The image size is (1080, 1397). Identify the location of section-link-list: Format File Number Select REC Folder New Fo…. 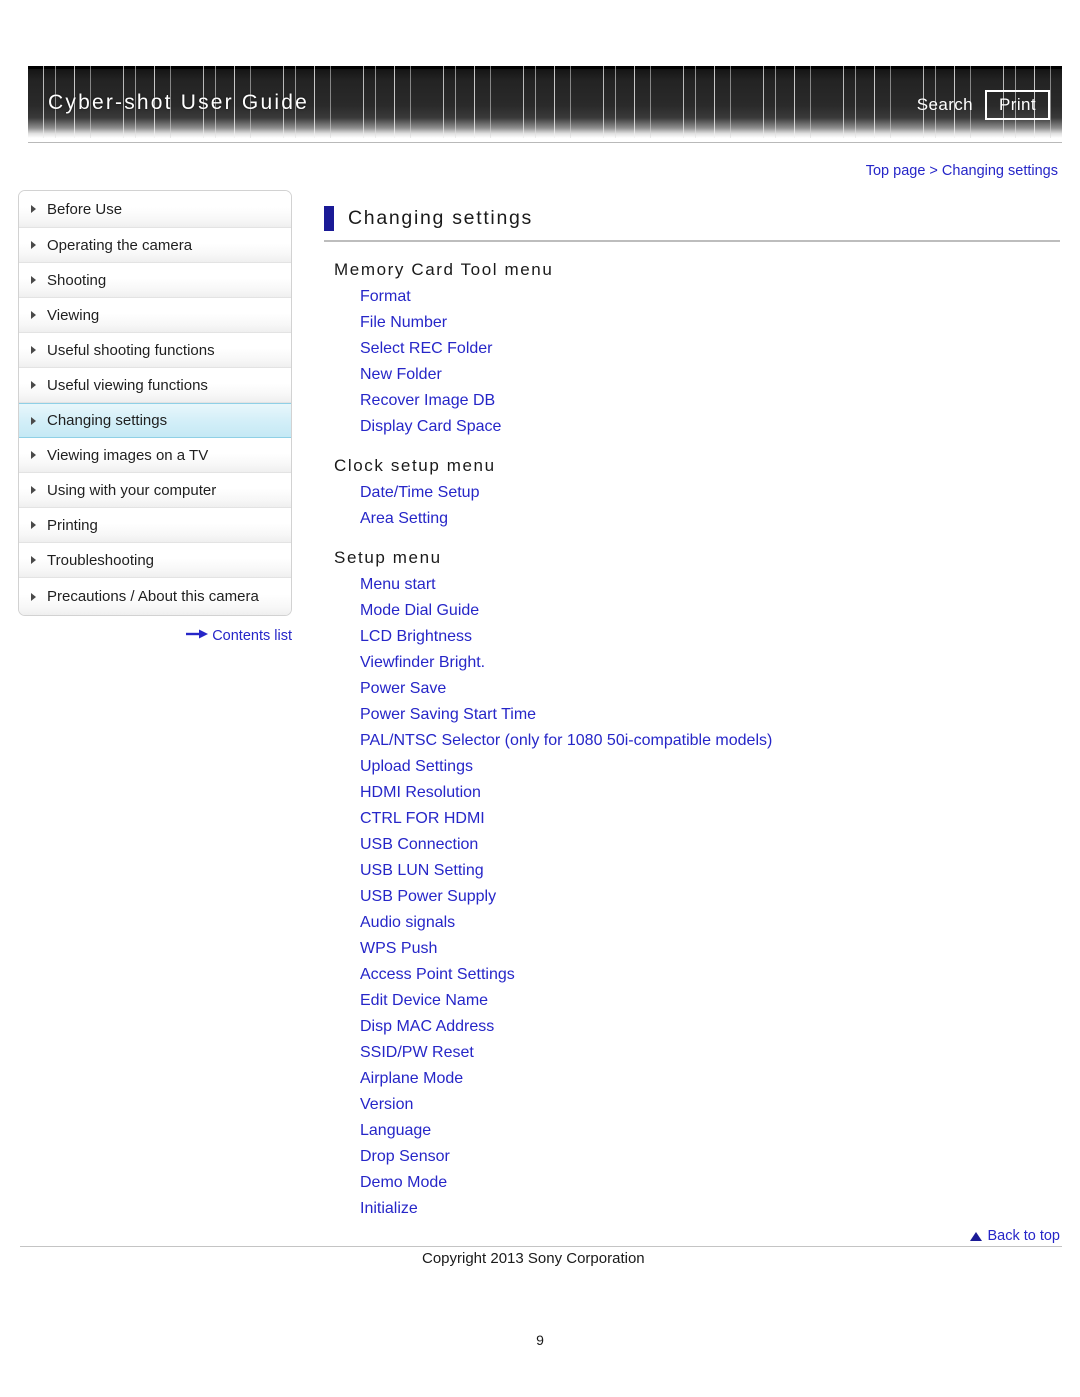
(694, 362).